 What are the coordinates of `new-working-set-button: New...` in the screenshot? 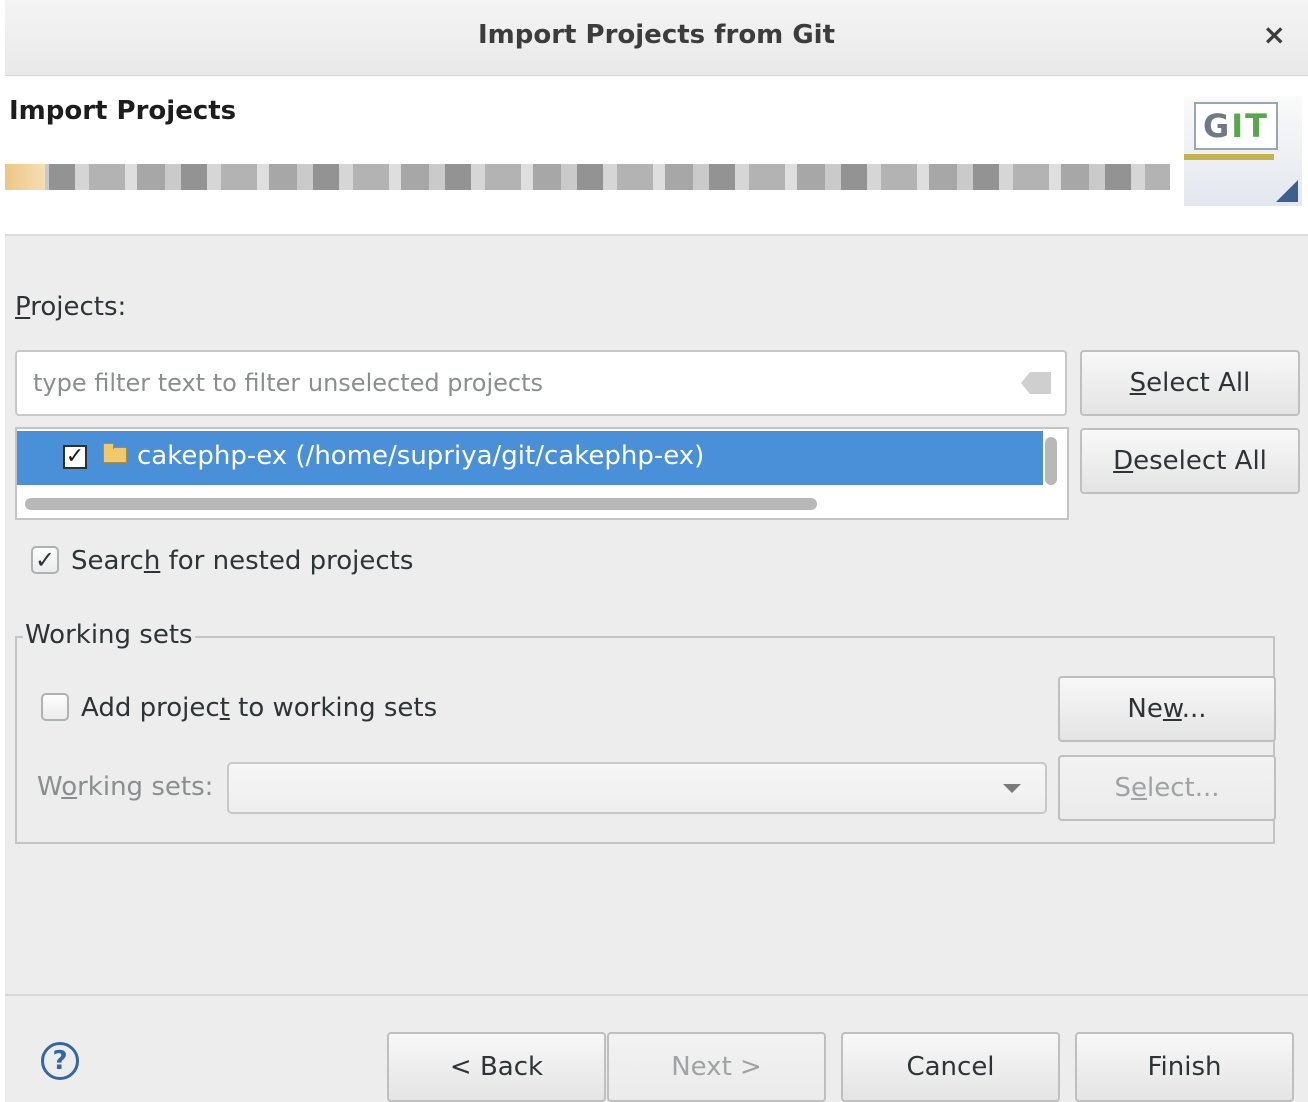 It's located at (1167, 709).